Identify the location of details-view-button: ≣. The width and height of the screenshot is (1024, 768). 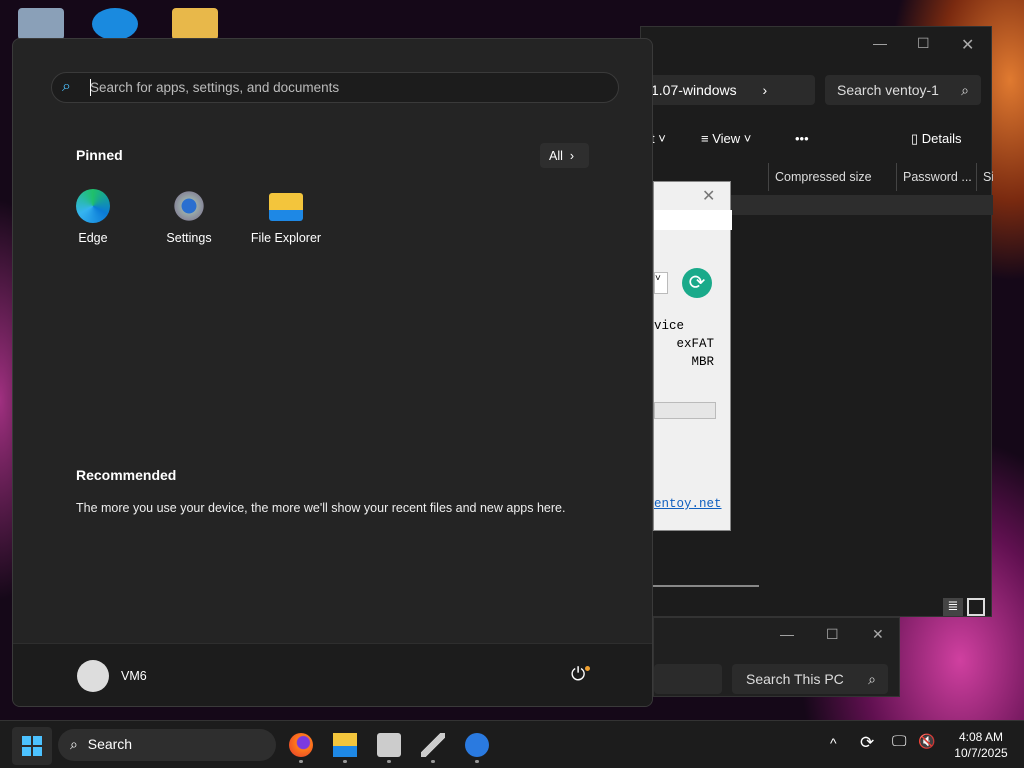
(953, 607).